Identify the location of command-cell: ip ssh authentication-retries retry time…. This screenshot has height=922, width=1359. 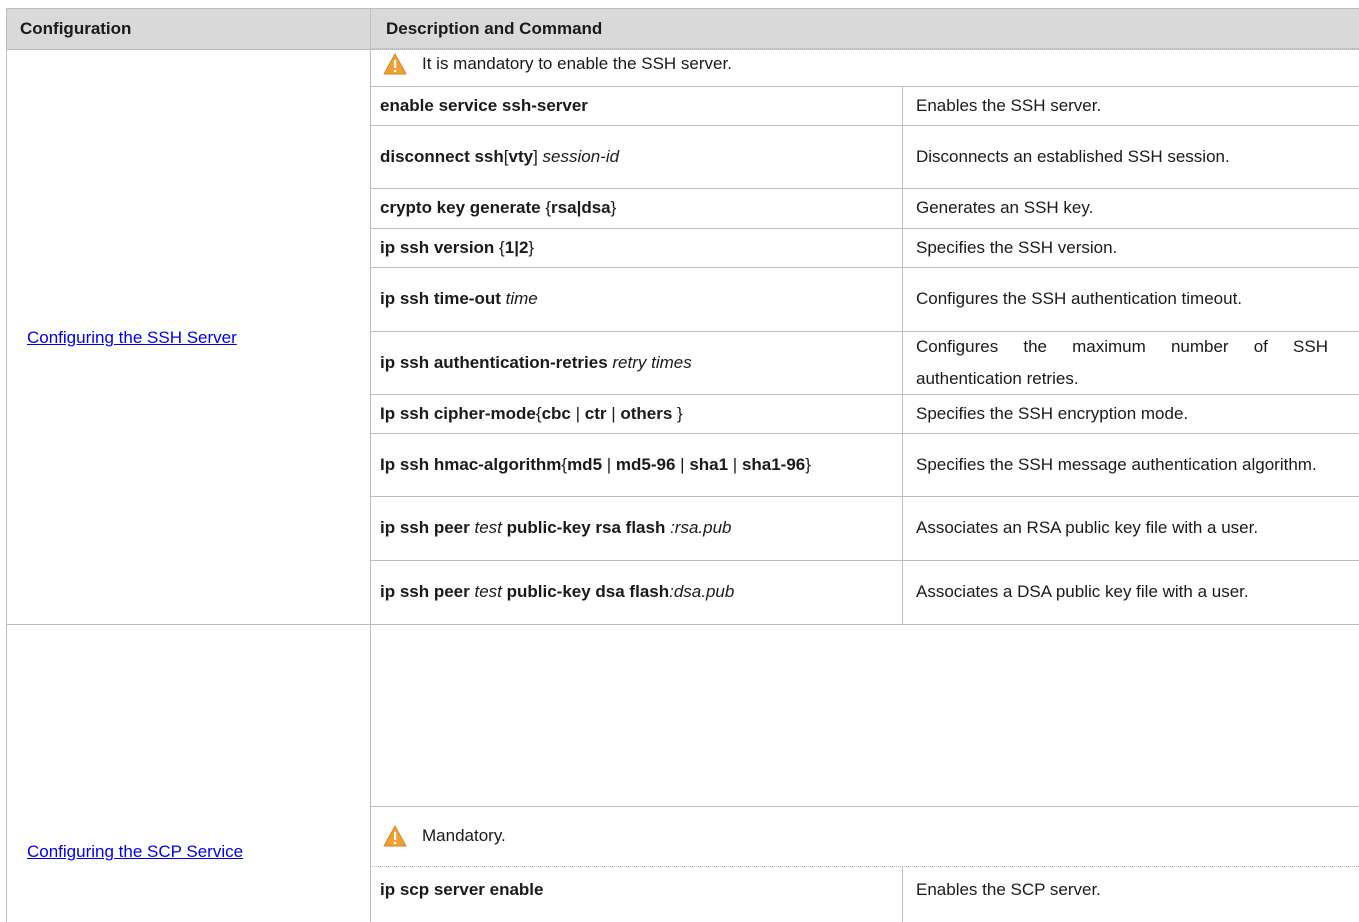
(633, 362).